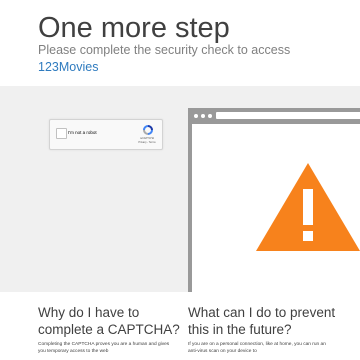 This screenshot has height=360, width=360. What do you see at coordinates (109, 321) in the screenshot?
I see `why-heading: Why do I have to complete a CAPTCHA?` at bounding box center [109, 321].